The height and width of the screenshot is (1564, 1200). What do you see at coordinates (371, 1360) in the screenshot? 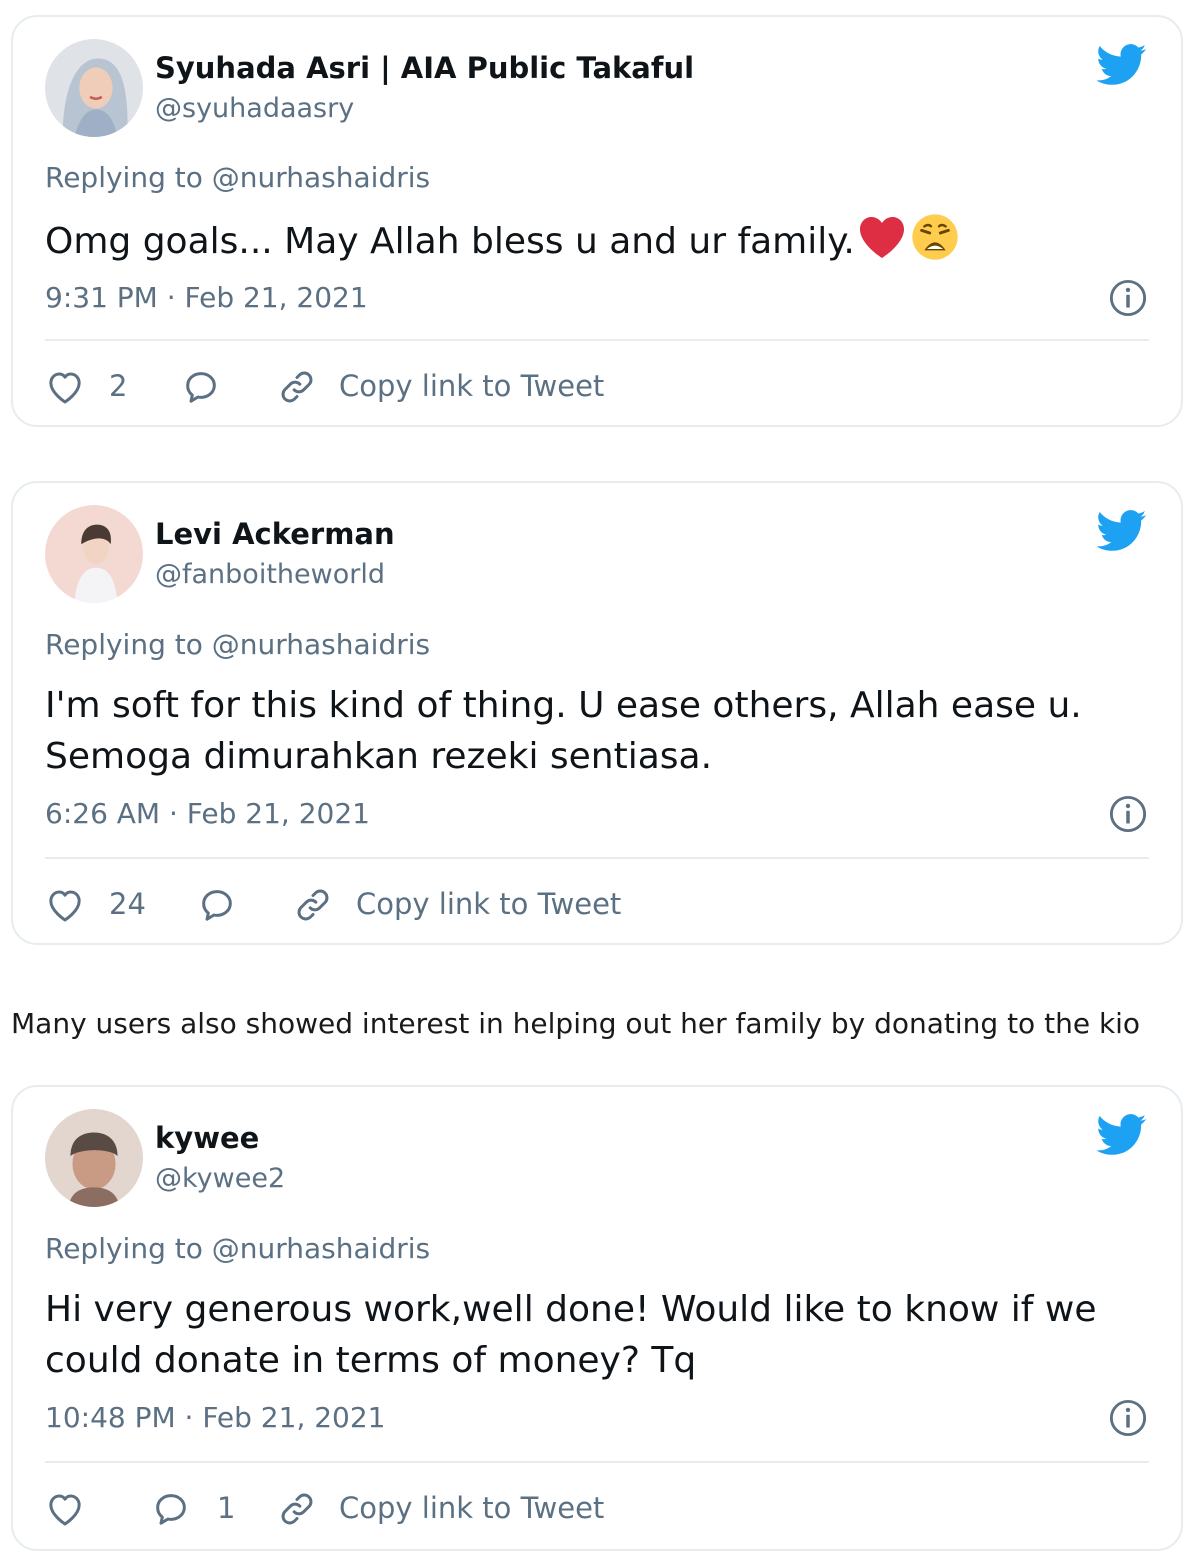
I see `tweet-text-line: could donate in terms of money? Tq` at bounding box center [371, 1360].